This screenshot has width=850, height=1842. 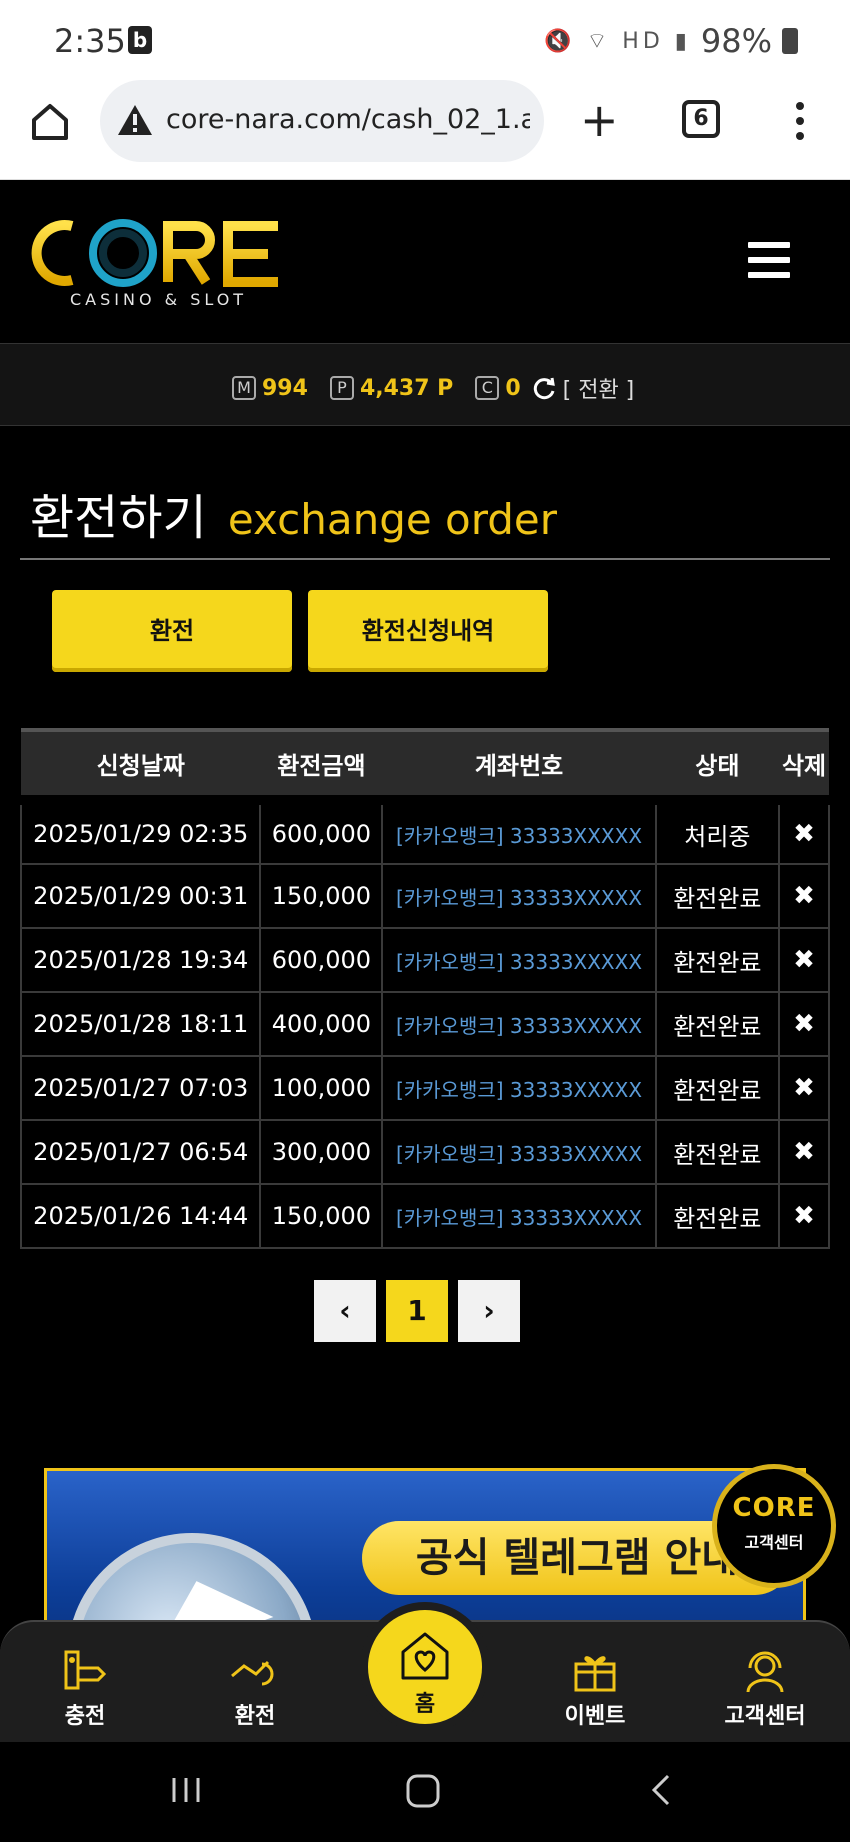 I want to click on charge-icon, so click(x=85, y=1670).